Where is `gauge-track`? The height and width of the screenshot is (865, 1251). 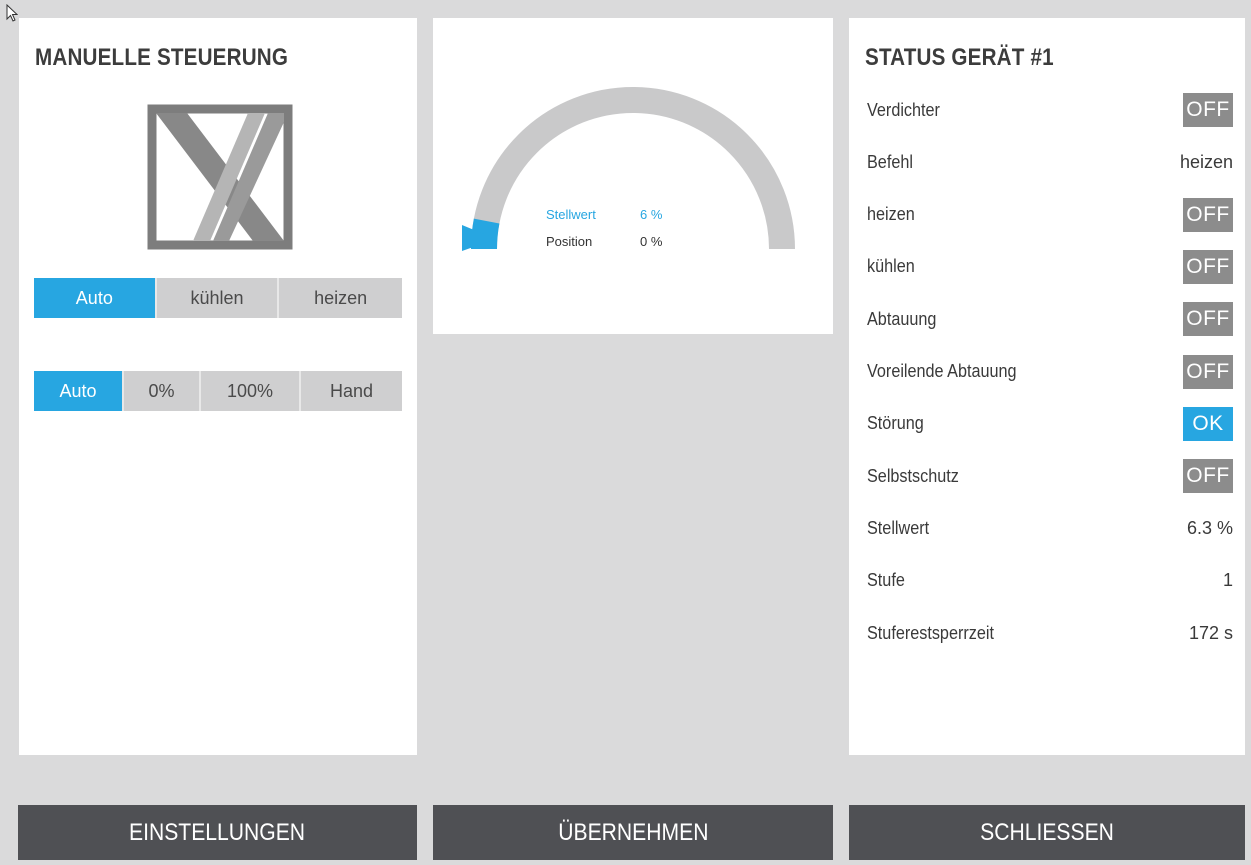
gauge-track is located at coordinates (633, 168).